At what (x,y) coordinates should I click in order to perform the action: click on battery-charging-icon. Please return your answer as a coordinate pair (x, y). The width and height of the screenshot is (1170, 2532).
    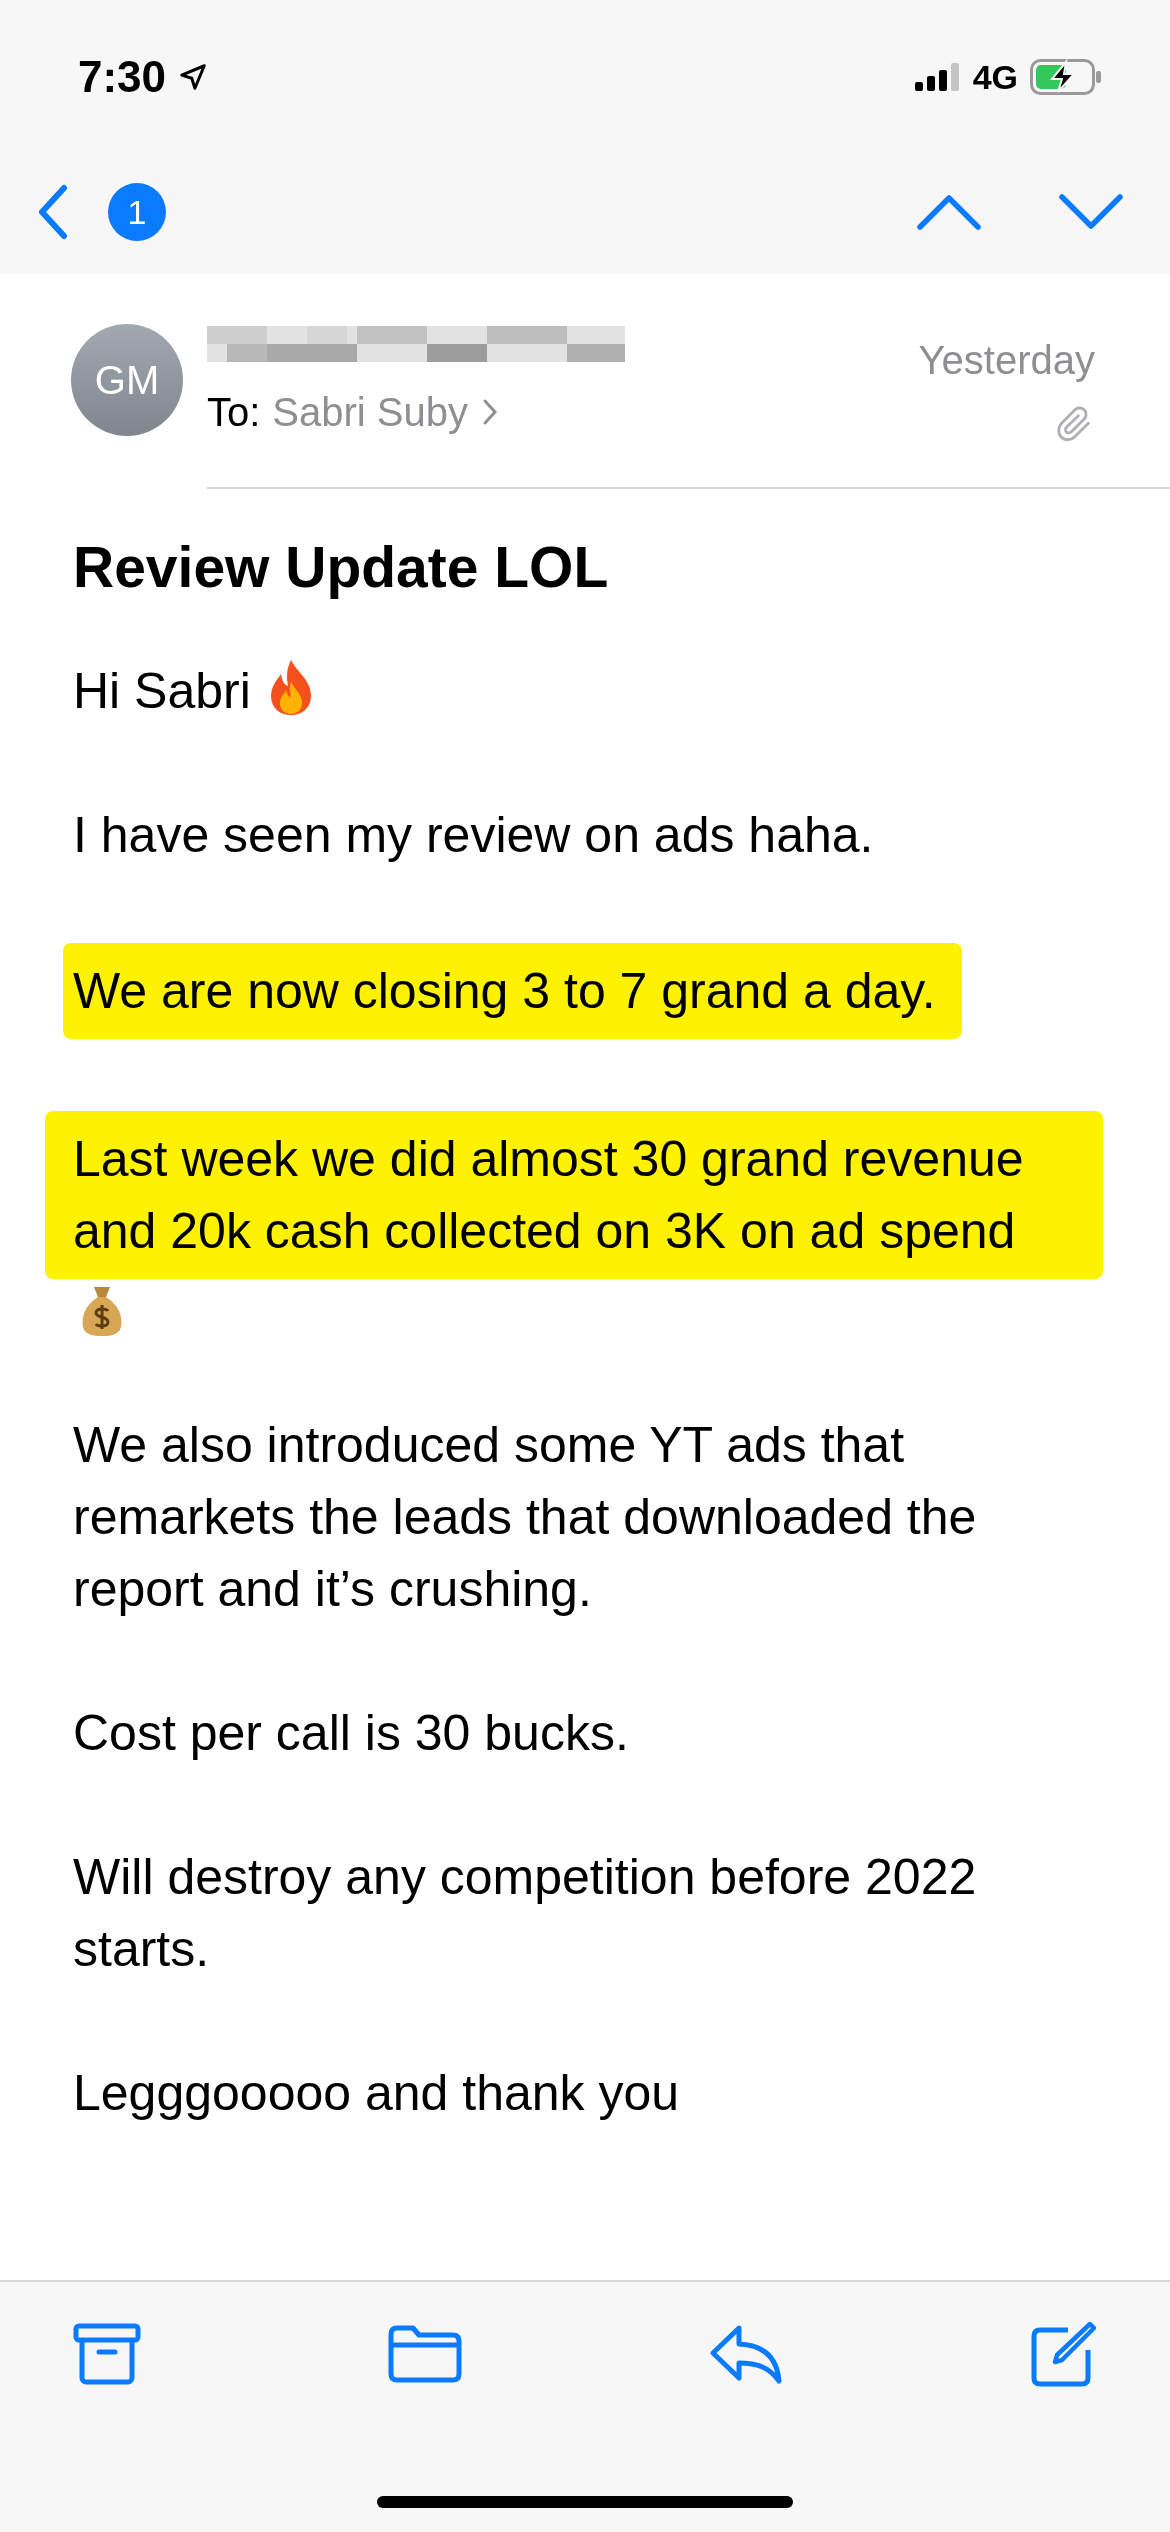
    Looking at the image, I should click on (1066, 77).